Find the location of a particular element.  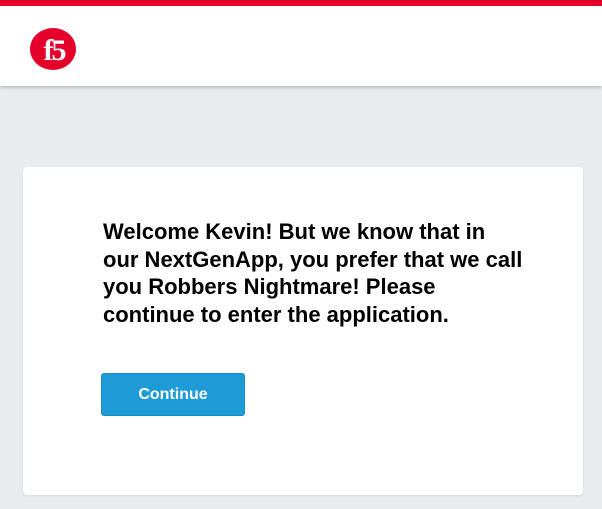

svg-text: f5 is located at coordinates (55, 50).